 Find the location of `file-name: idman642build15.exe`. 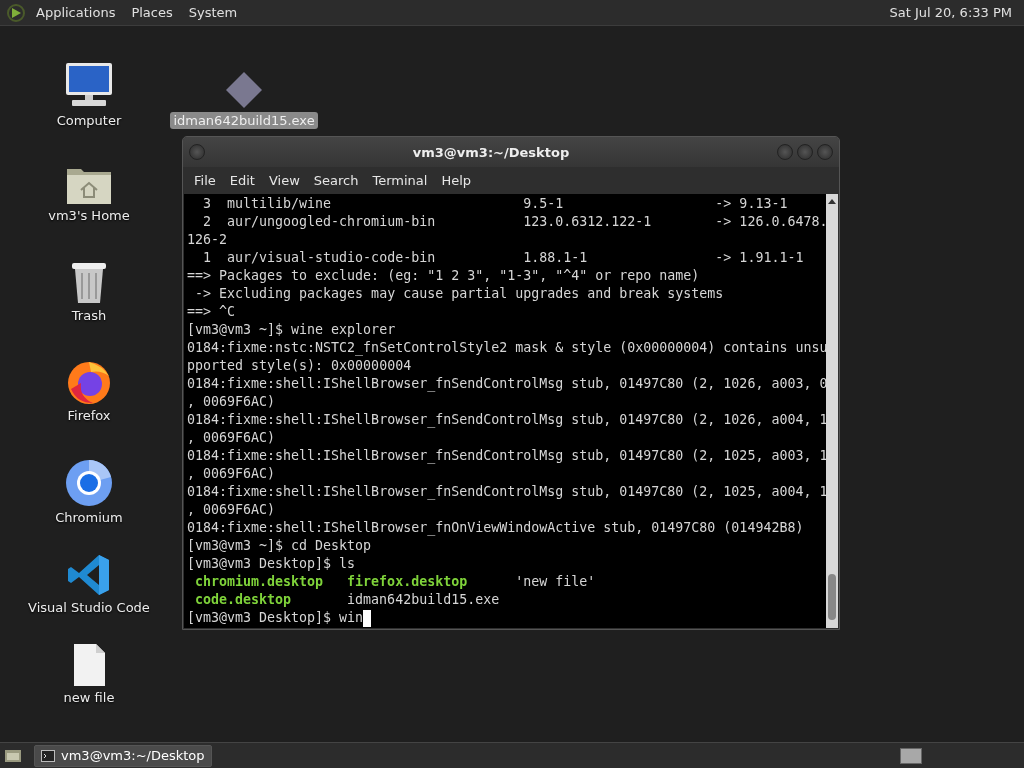

file-name: idman642build15.exe is located at coordinates (423, 600).